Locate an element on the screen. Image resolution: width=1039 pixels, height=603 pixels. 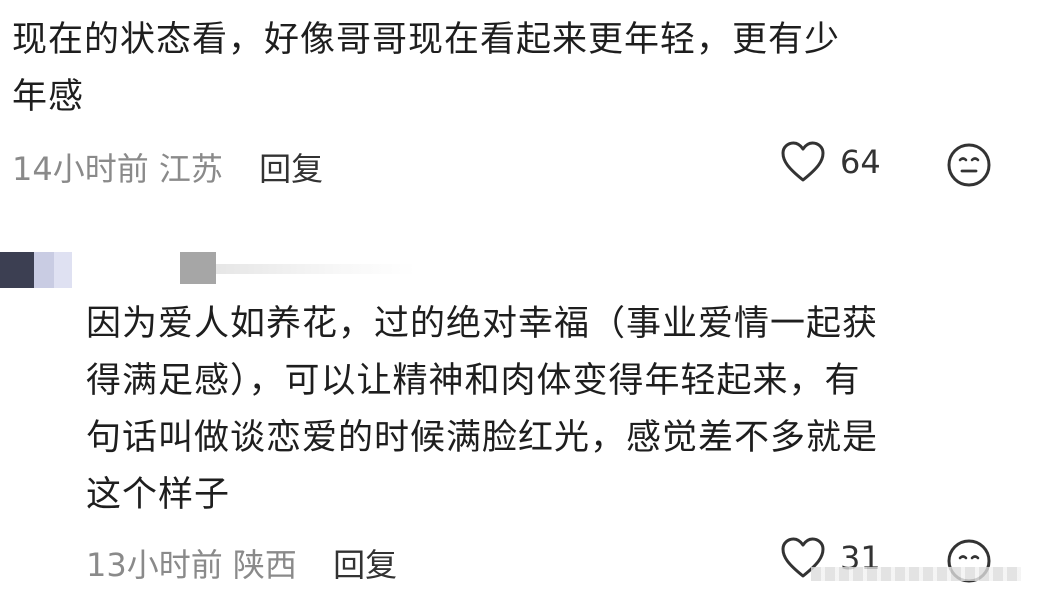
comment-2-location: 陕西 is located at coordinates (264, 565).